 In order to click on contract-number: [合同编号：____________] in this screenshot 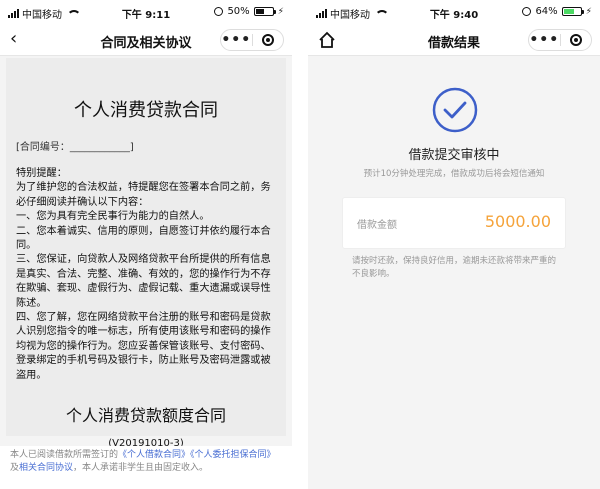, I will do `click(75, 147)`.